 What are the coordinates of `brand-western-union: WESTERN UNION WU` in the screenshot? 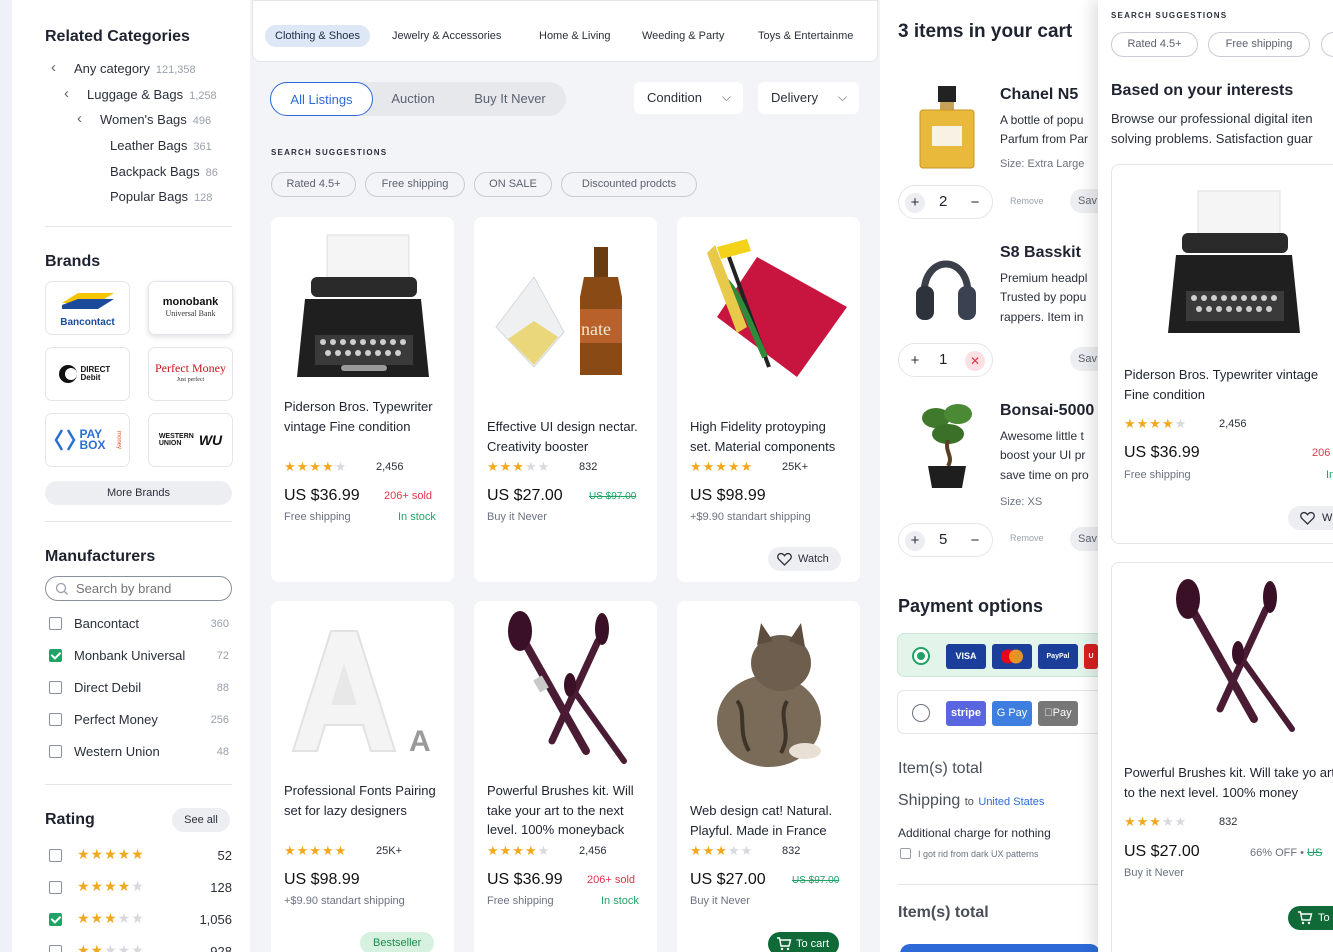 It's located at (190, 440).